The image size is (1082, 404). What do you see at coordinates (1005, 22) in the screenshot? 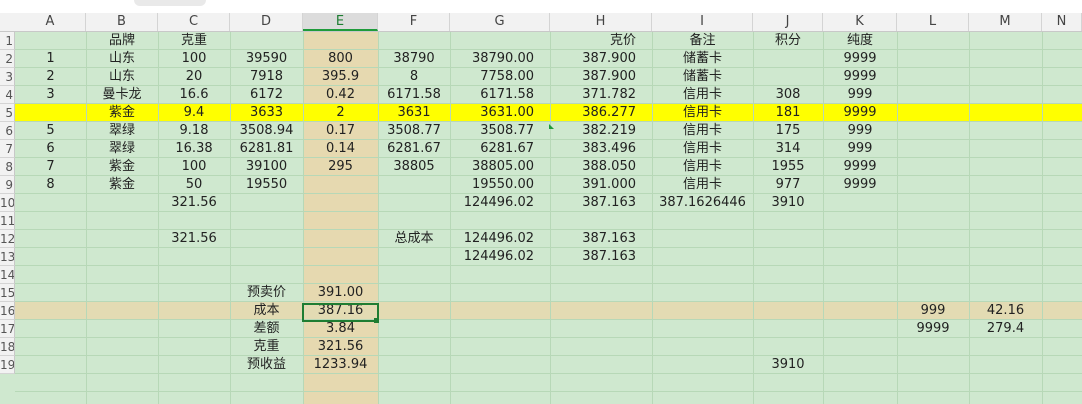
I see `column-header-m: M` at bounding box center [1005, 22].